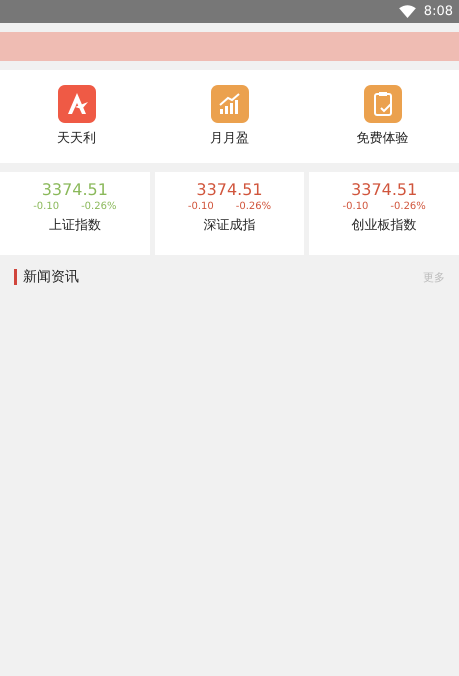 This screenshot has width=459, height=676. I want to click on status-time: 8:08, so click(438, 11).